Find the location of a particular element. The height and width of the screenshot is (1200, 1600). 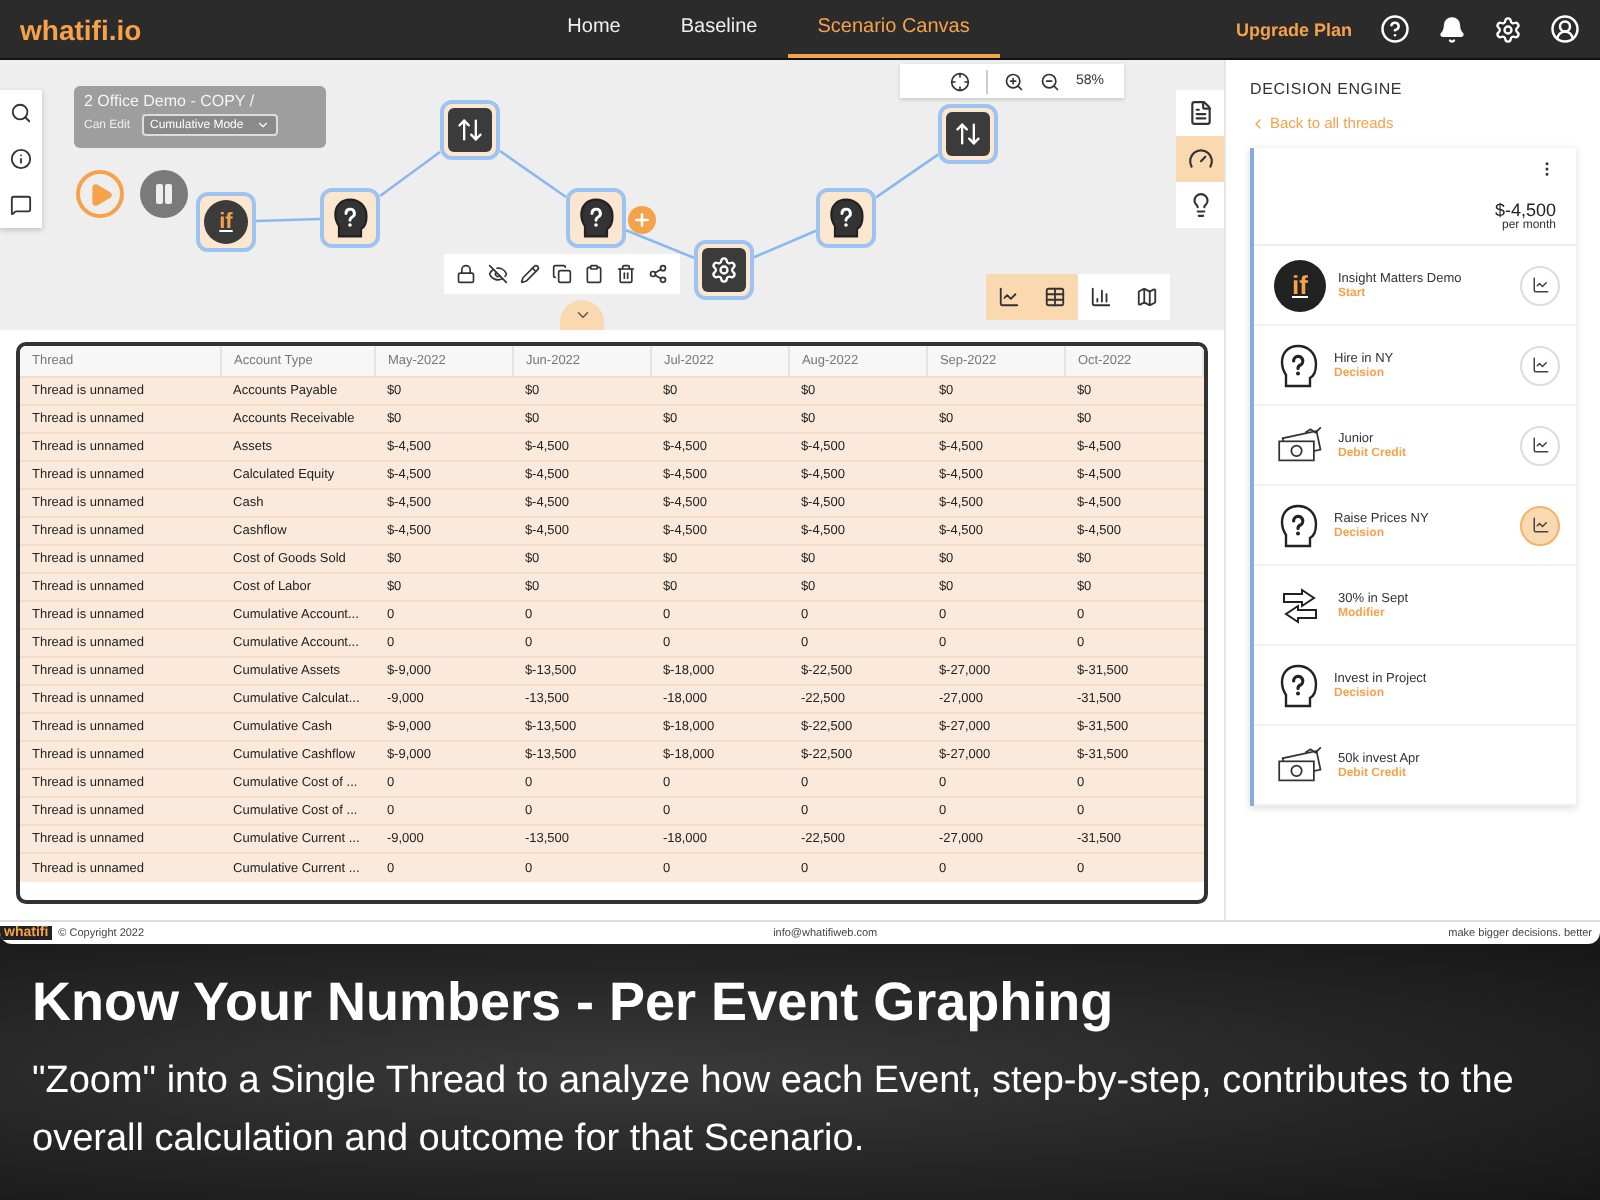

pencil-icon is located at coordinates (530, 274).